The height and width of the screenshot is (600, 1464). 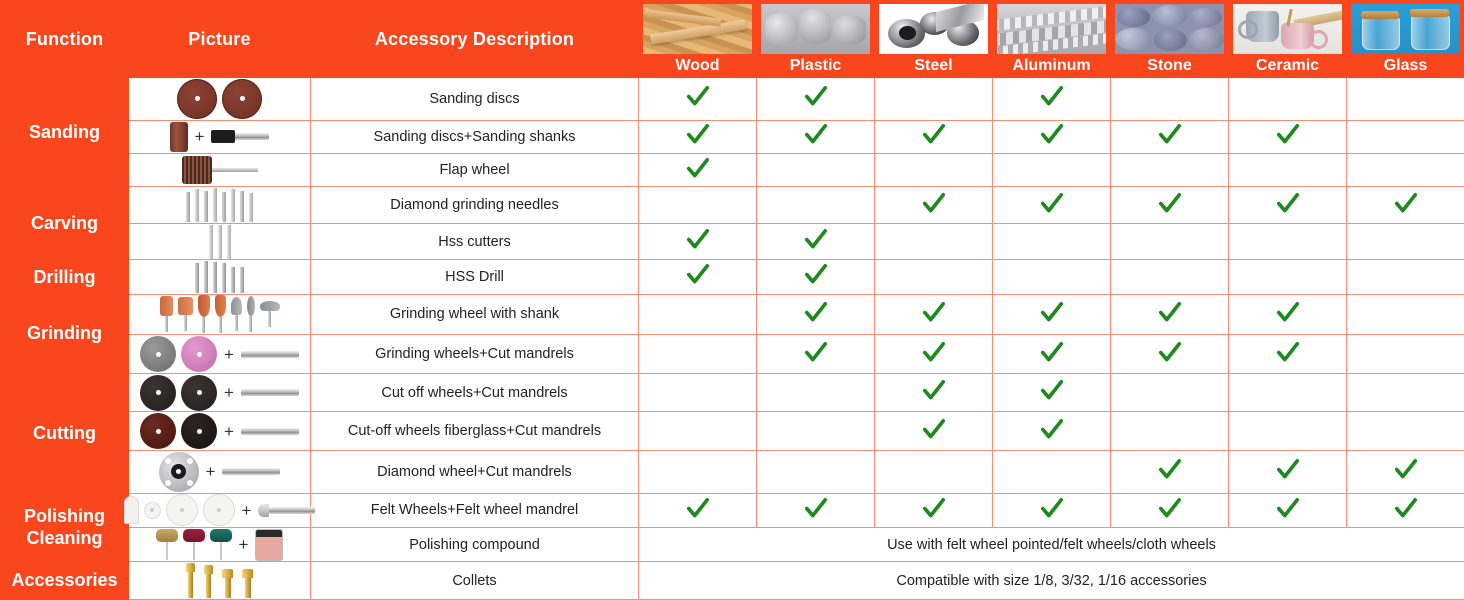 I want to click on column-header-plastic: Plastic, so click(x=815, y=39).